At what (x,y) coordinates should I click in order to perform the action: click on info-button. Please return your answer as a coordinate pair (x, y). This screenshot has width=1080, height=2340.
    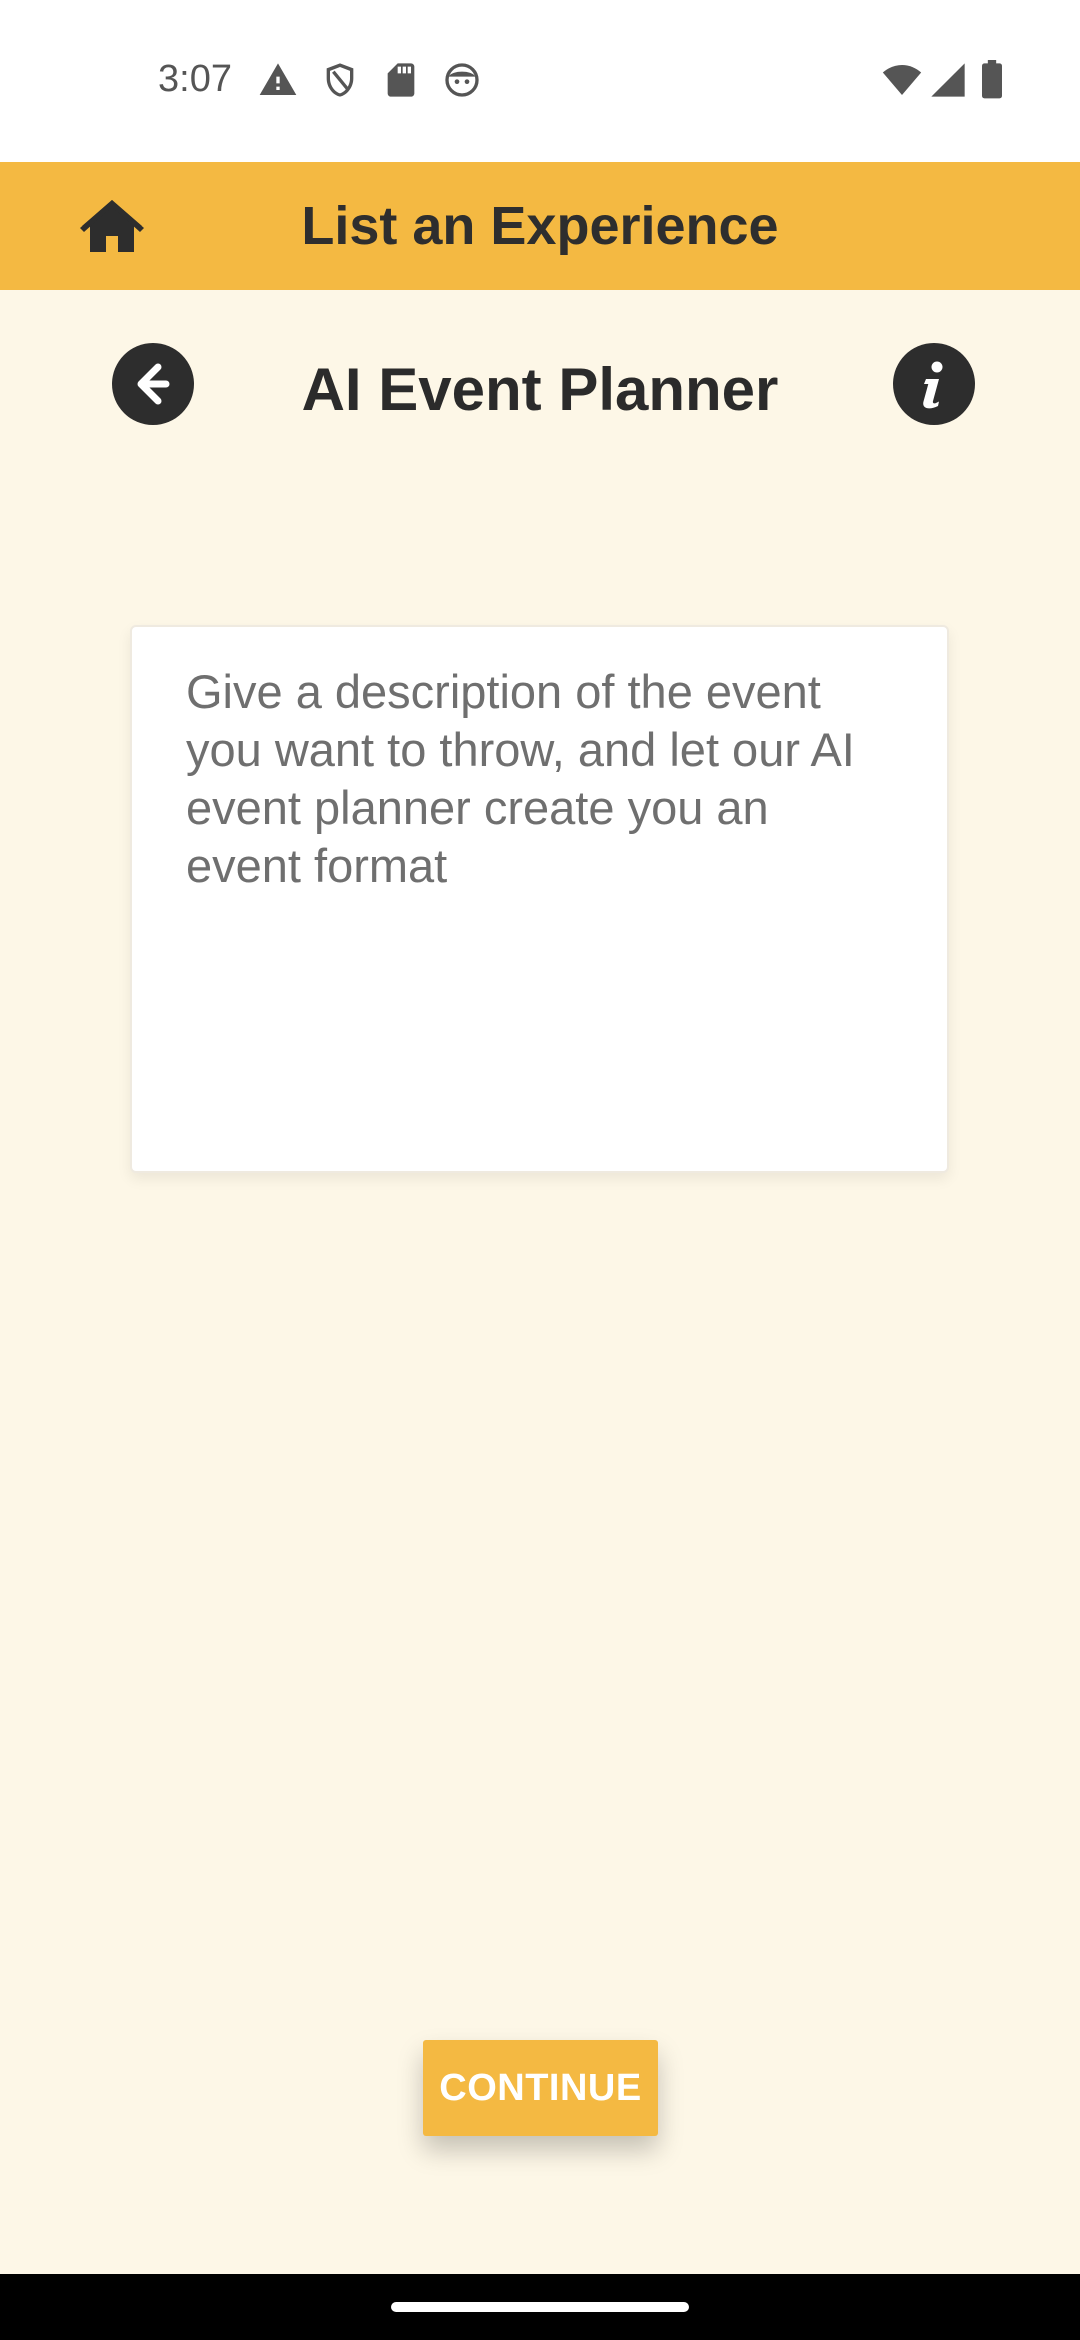
    Looking at the image, I should click on (934, 384).